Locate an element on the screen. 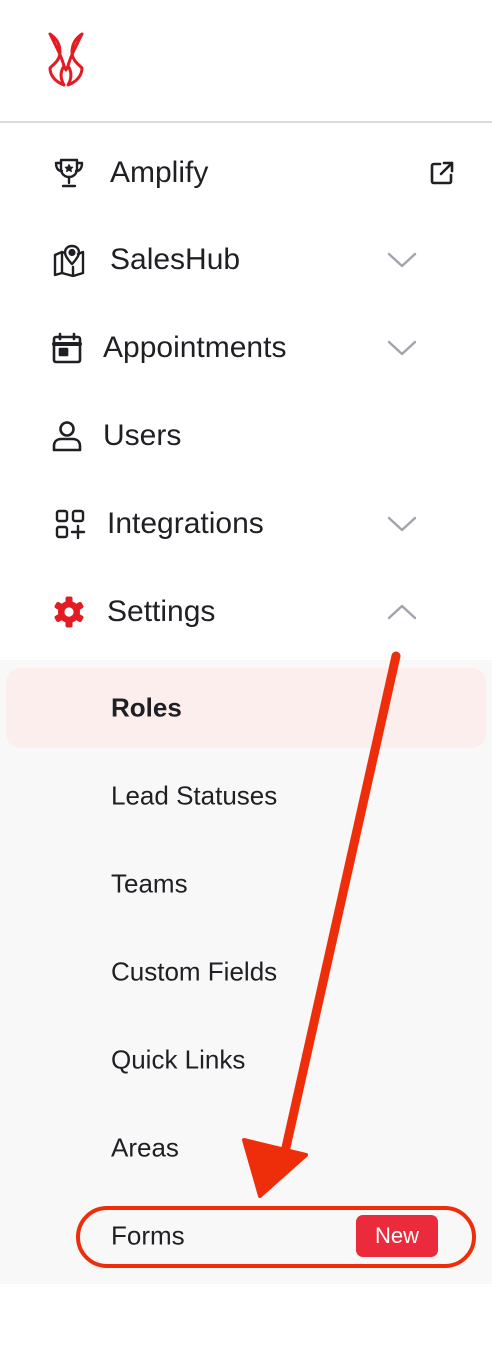 The height and width of the screenshot is (1370, 492). trophy-icon is located at coordinates (69, 173).